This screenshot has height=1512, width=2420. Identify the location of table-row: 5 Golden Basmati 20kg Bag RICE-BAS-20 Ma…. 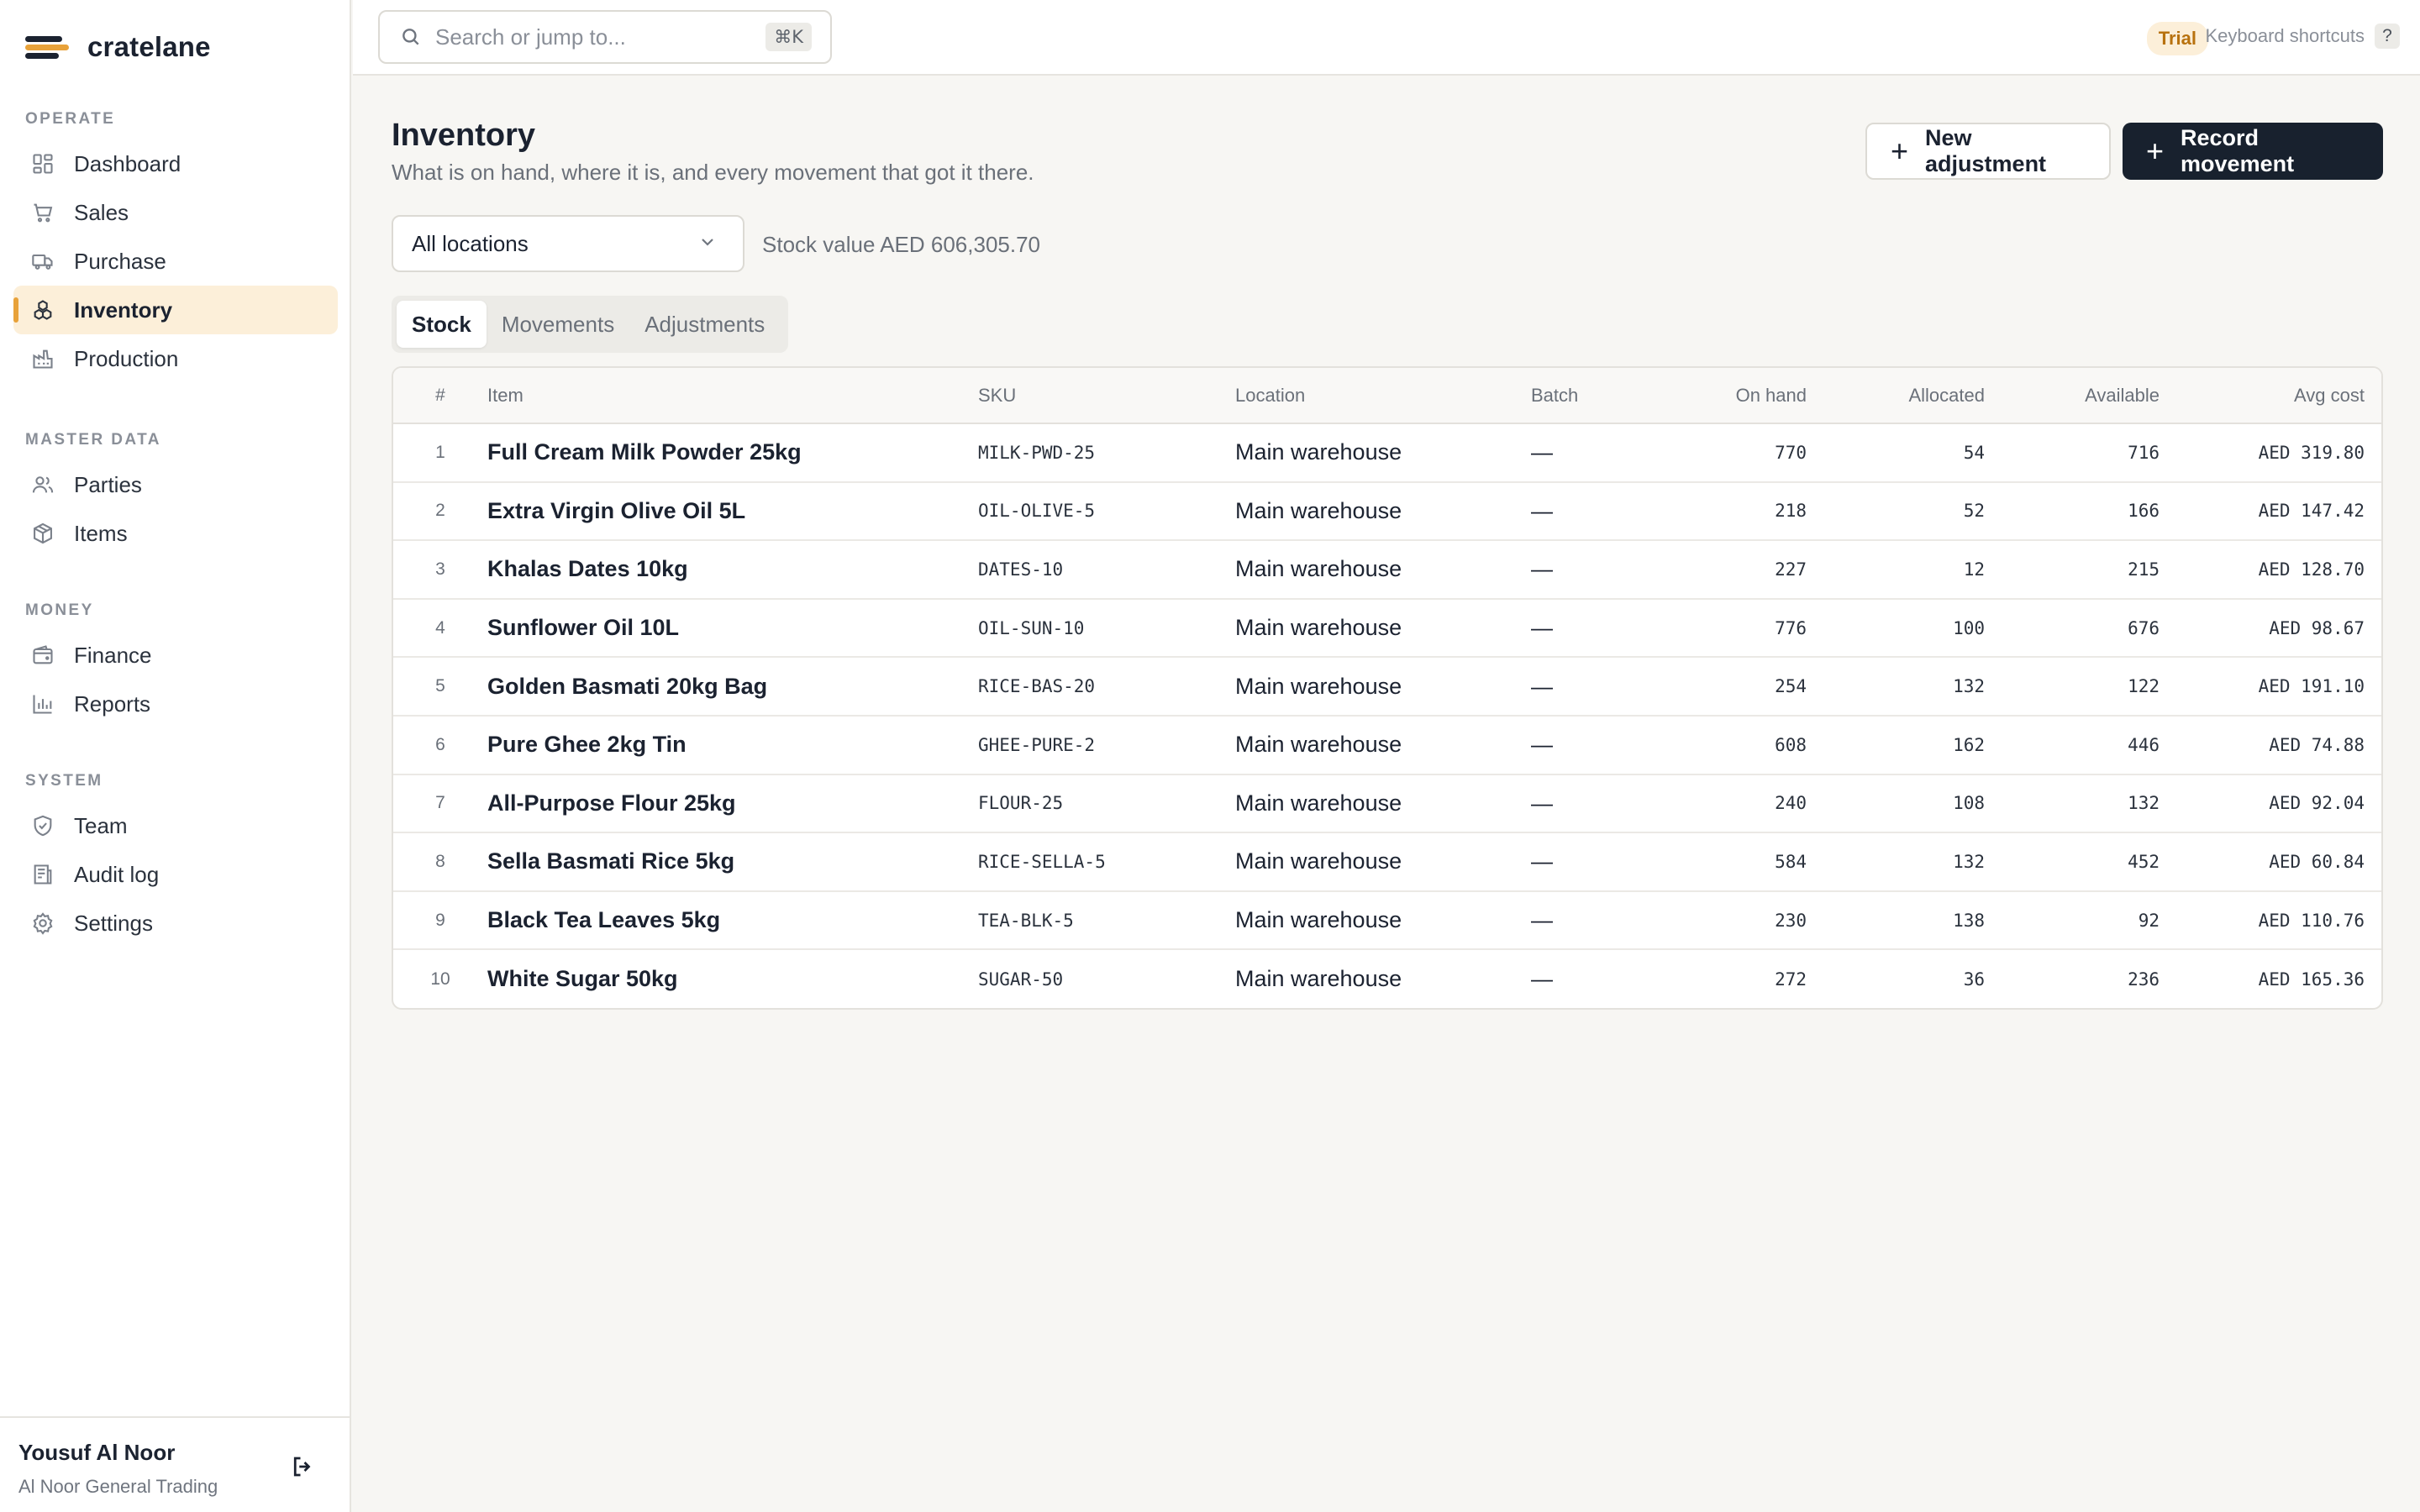
(1387, 687).